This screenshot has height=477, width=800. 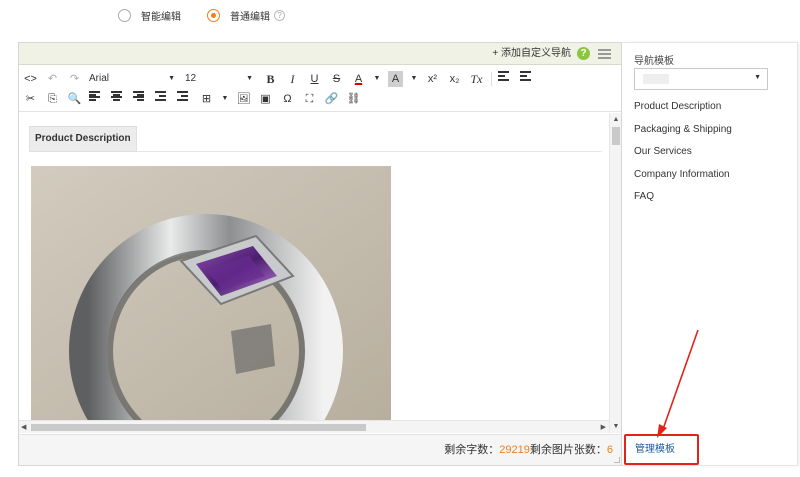 I want to click on menu-icon, so click(x=604, y=54).